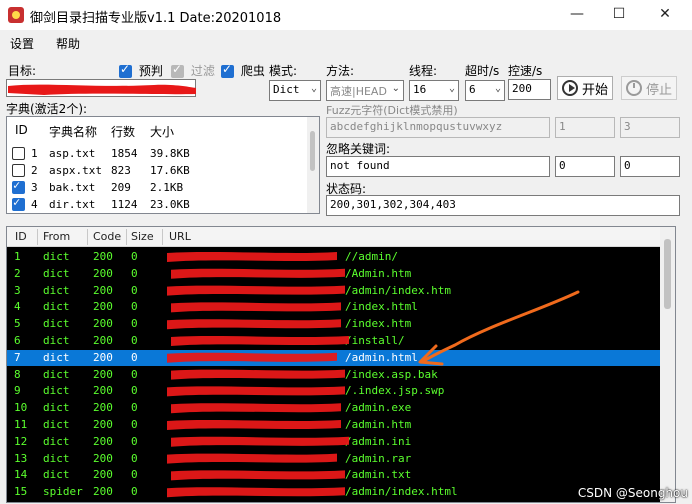  Describe the element at coordinates (227, 70) in the screenshot. I see `crawler-checkbox` at that location.